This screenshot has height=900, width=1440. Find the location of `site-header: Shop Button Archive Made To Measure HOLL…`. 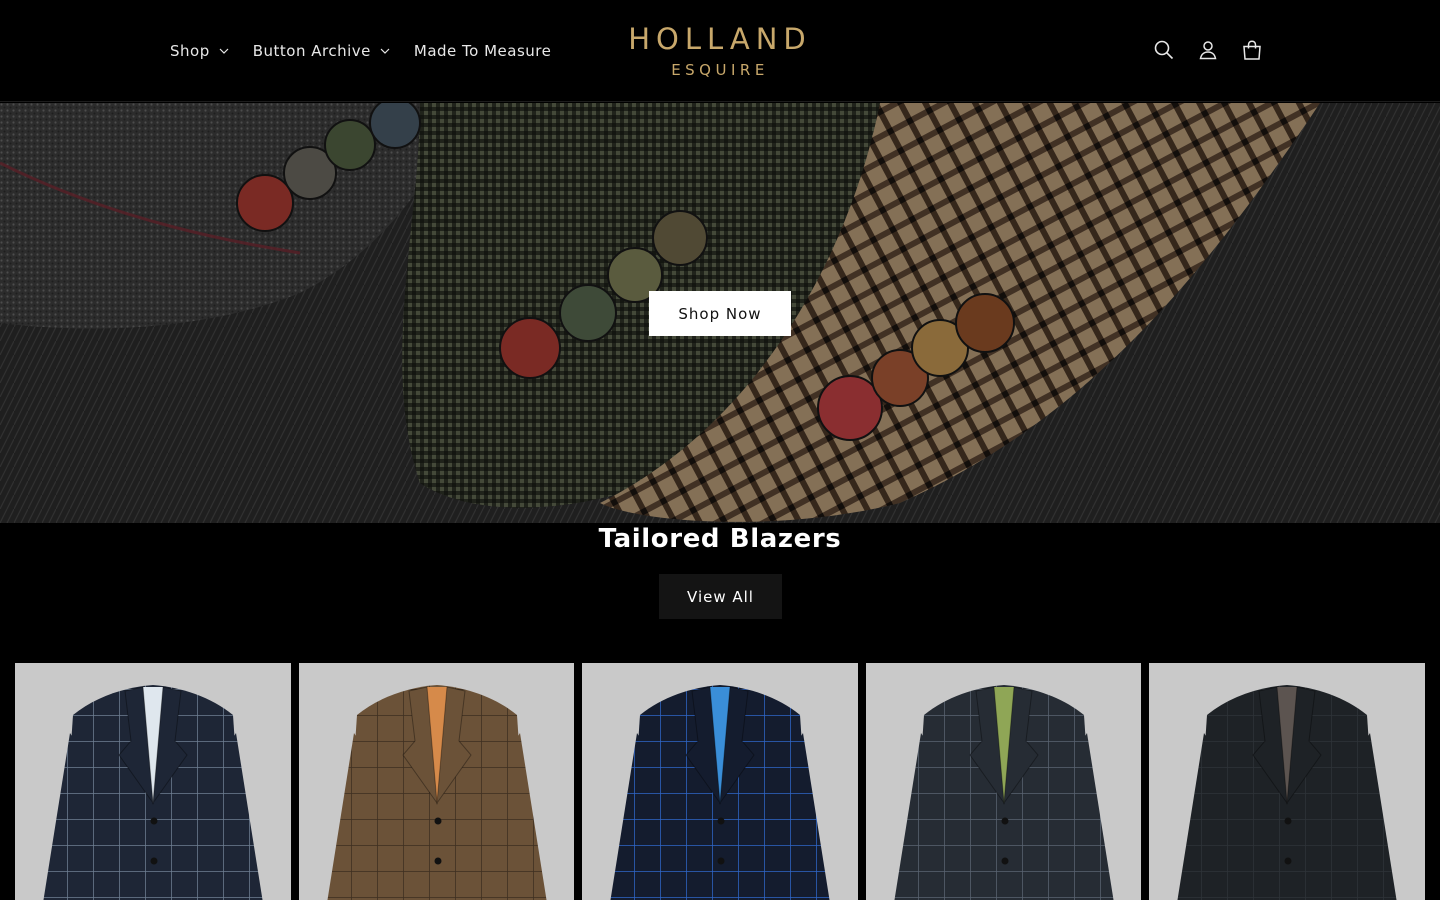

site-header: Shop Button Archive Made To Measure HOLL… is located at coordinates (720, 51).